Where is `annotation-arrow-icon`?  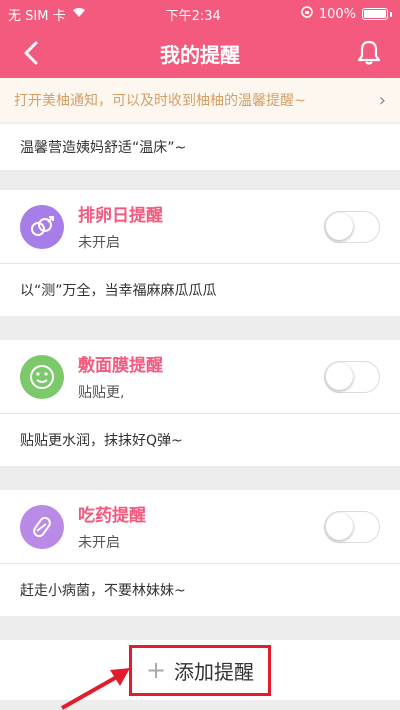 annotation-arrow-icon is located at coordinates (95, 689).